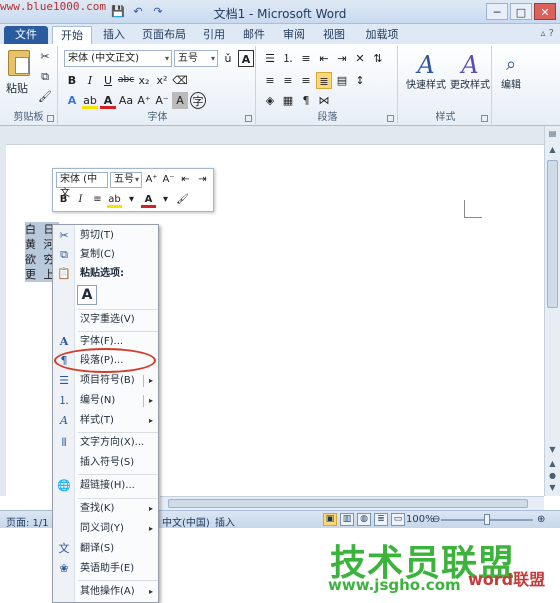 The image size is (560, 603). Describe the element at coordinates (547, 33) in the screenshot. I see `help-icon: ▵ ?` at that location.